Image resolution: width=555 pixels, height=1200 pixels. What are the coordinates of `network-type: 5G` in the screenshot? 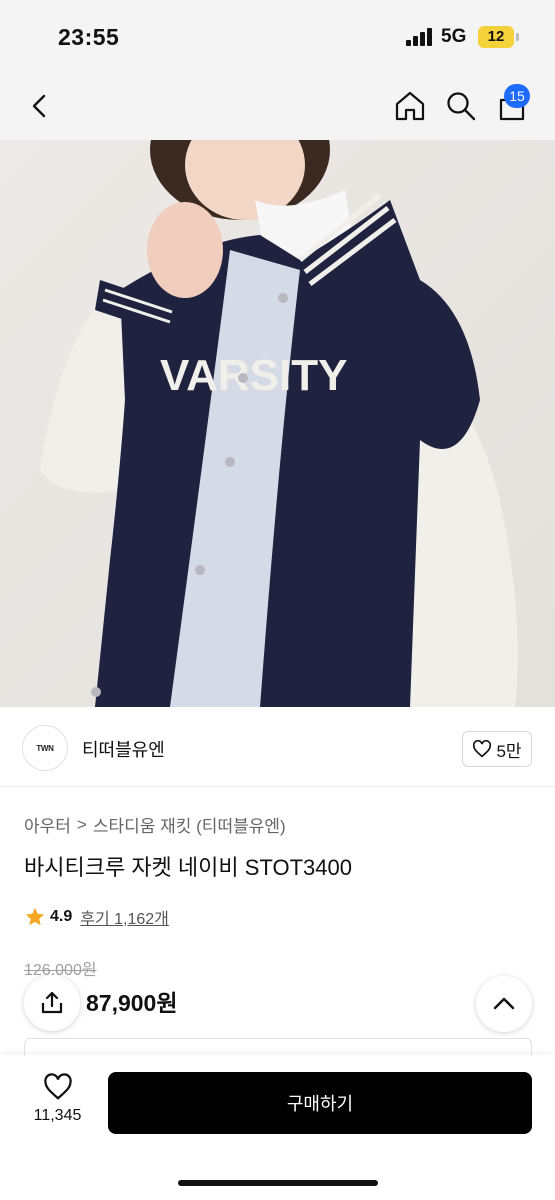 It's located at (454, 36).